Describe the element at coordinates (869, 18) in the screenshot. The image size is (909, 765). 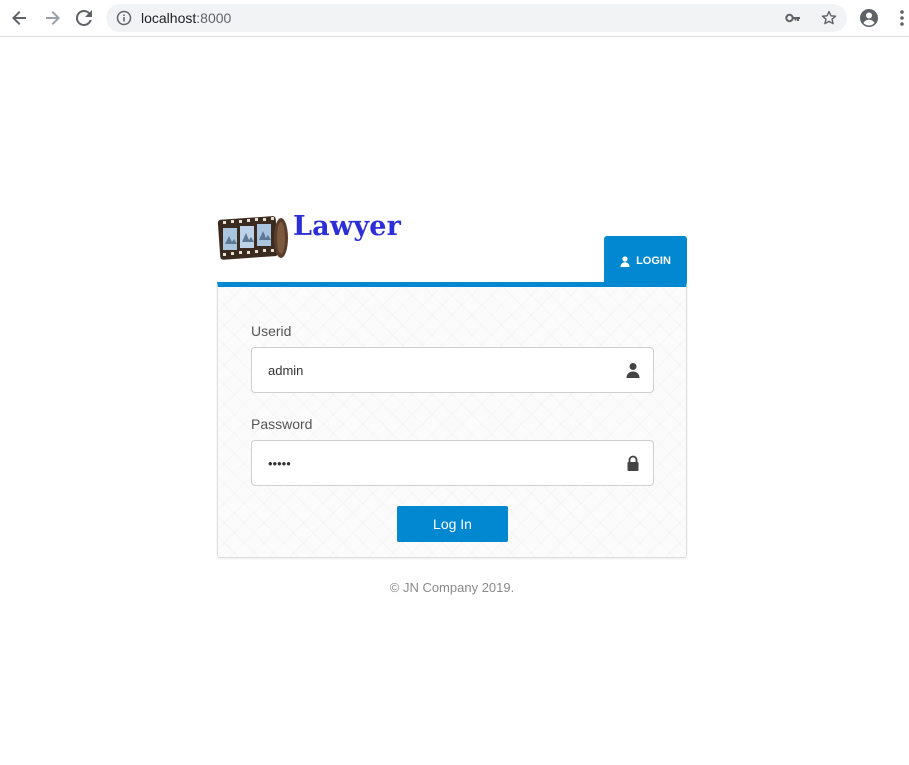
I see `account-icon` at that location.